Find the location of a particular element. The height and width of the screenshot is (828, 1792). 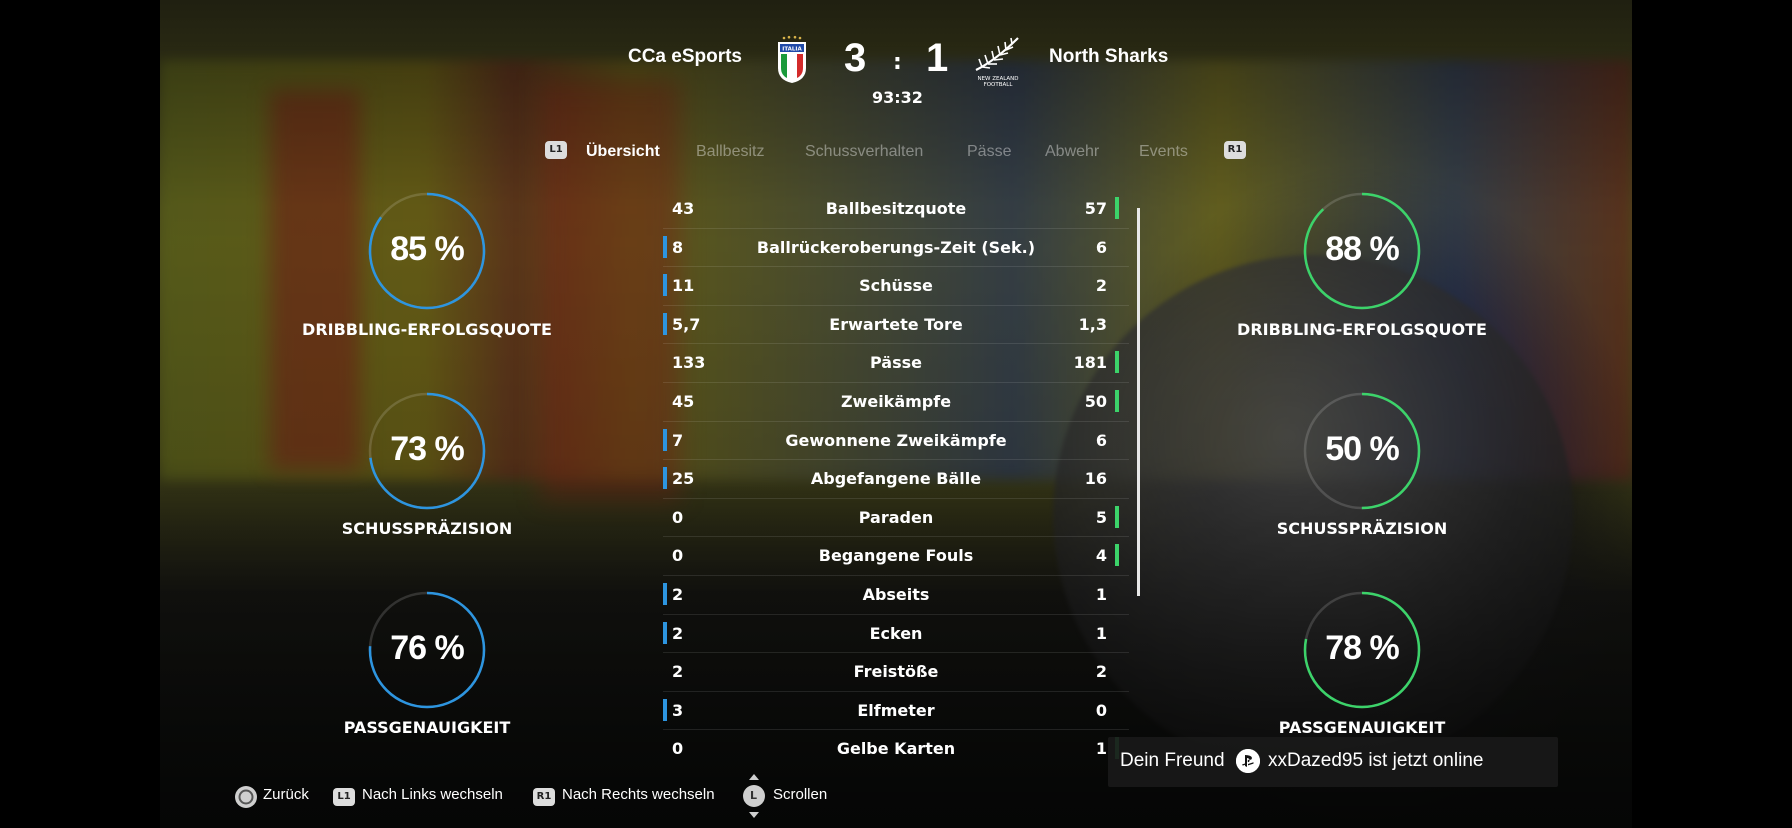

stat-name: Schüsse is located at coordinates (896, 286).